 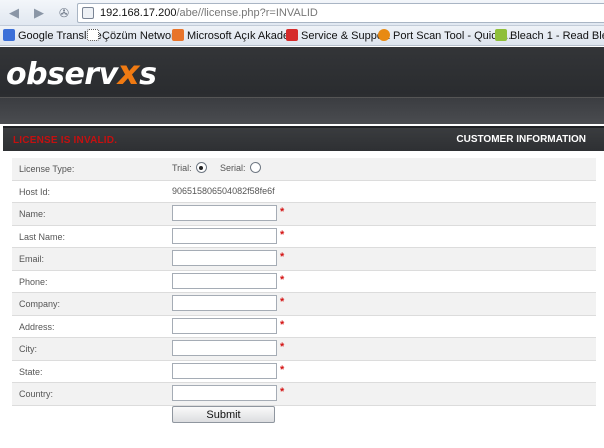 I want to click on portscan-icon, so click(x=384, y=35).